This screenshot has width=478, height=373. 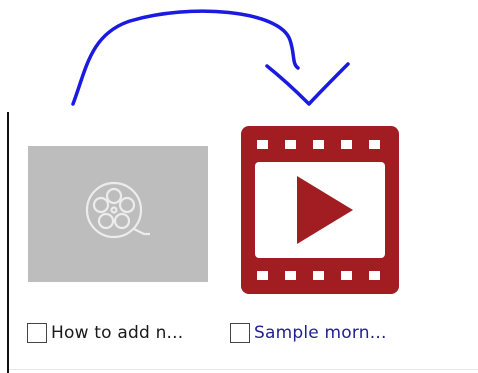 What do you see at coordinates (243, 369) in the screenshot?
I see `panel-bottom-divider` at bounding box center [243, 369].